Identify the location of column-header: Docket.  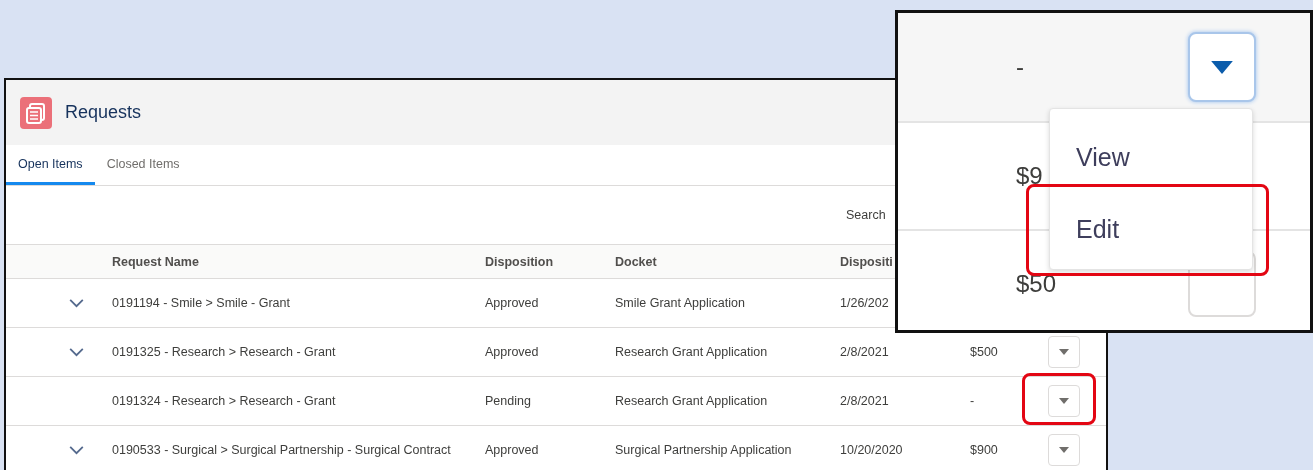
(636, 261).